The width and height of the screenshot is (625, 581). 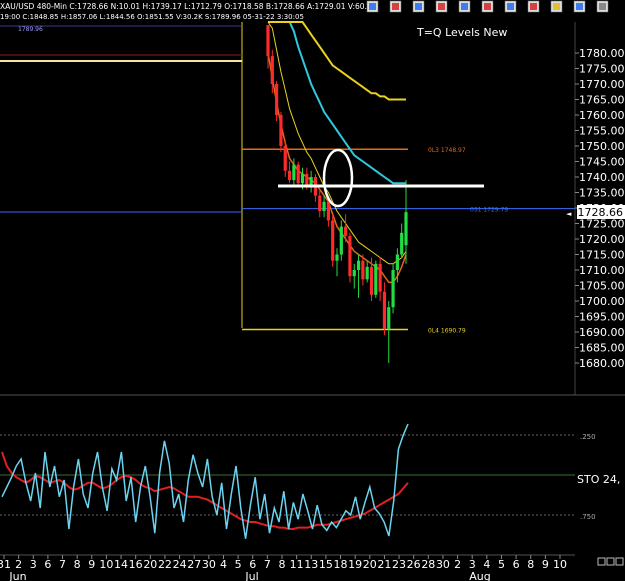 What do you see at coordinates (487, 6) in the screenshot?
I see `fib-icon` at bounding box center [487, 6].